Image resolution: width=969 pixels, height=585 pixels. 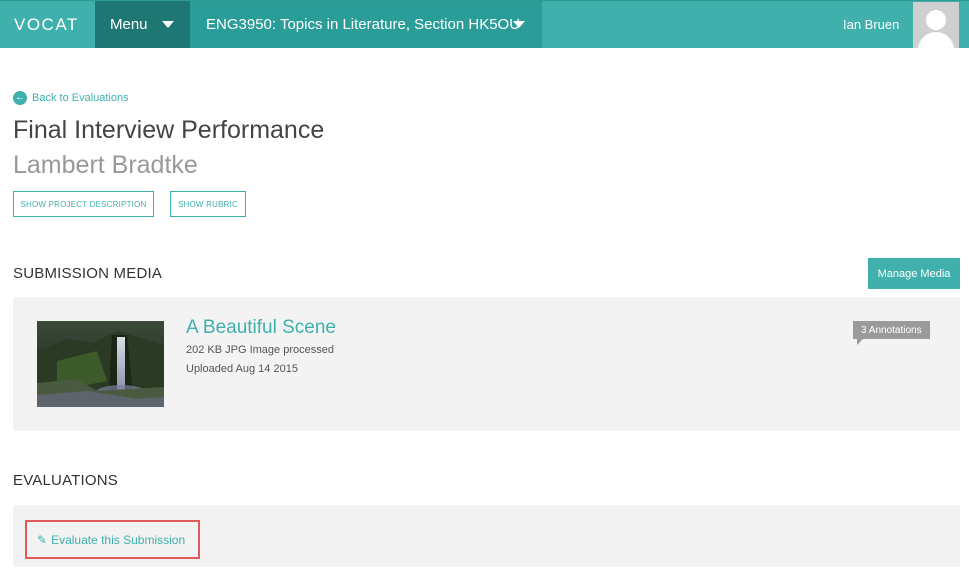 I want to click on media-upload-date: Uploaded Aug 14 2015, so click(x=242, y=369).